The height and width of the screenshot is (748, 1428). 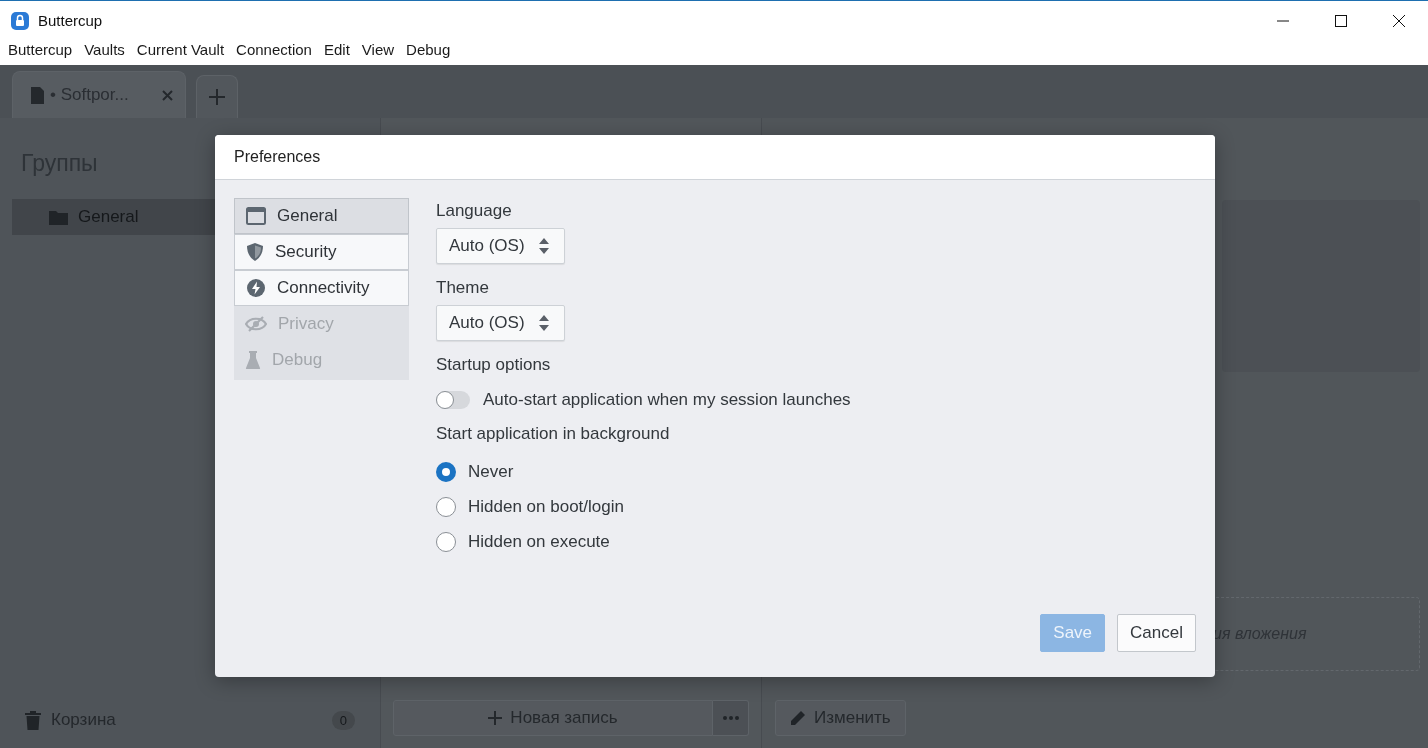 What do you see at coordinates (546, 506) in the screenshot?
I see `radio-label: Hidden on boot/login` at bounding box center [546, 506].